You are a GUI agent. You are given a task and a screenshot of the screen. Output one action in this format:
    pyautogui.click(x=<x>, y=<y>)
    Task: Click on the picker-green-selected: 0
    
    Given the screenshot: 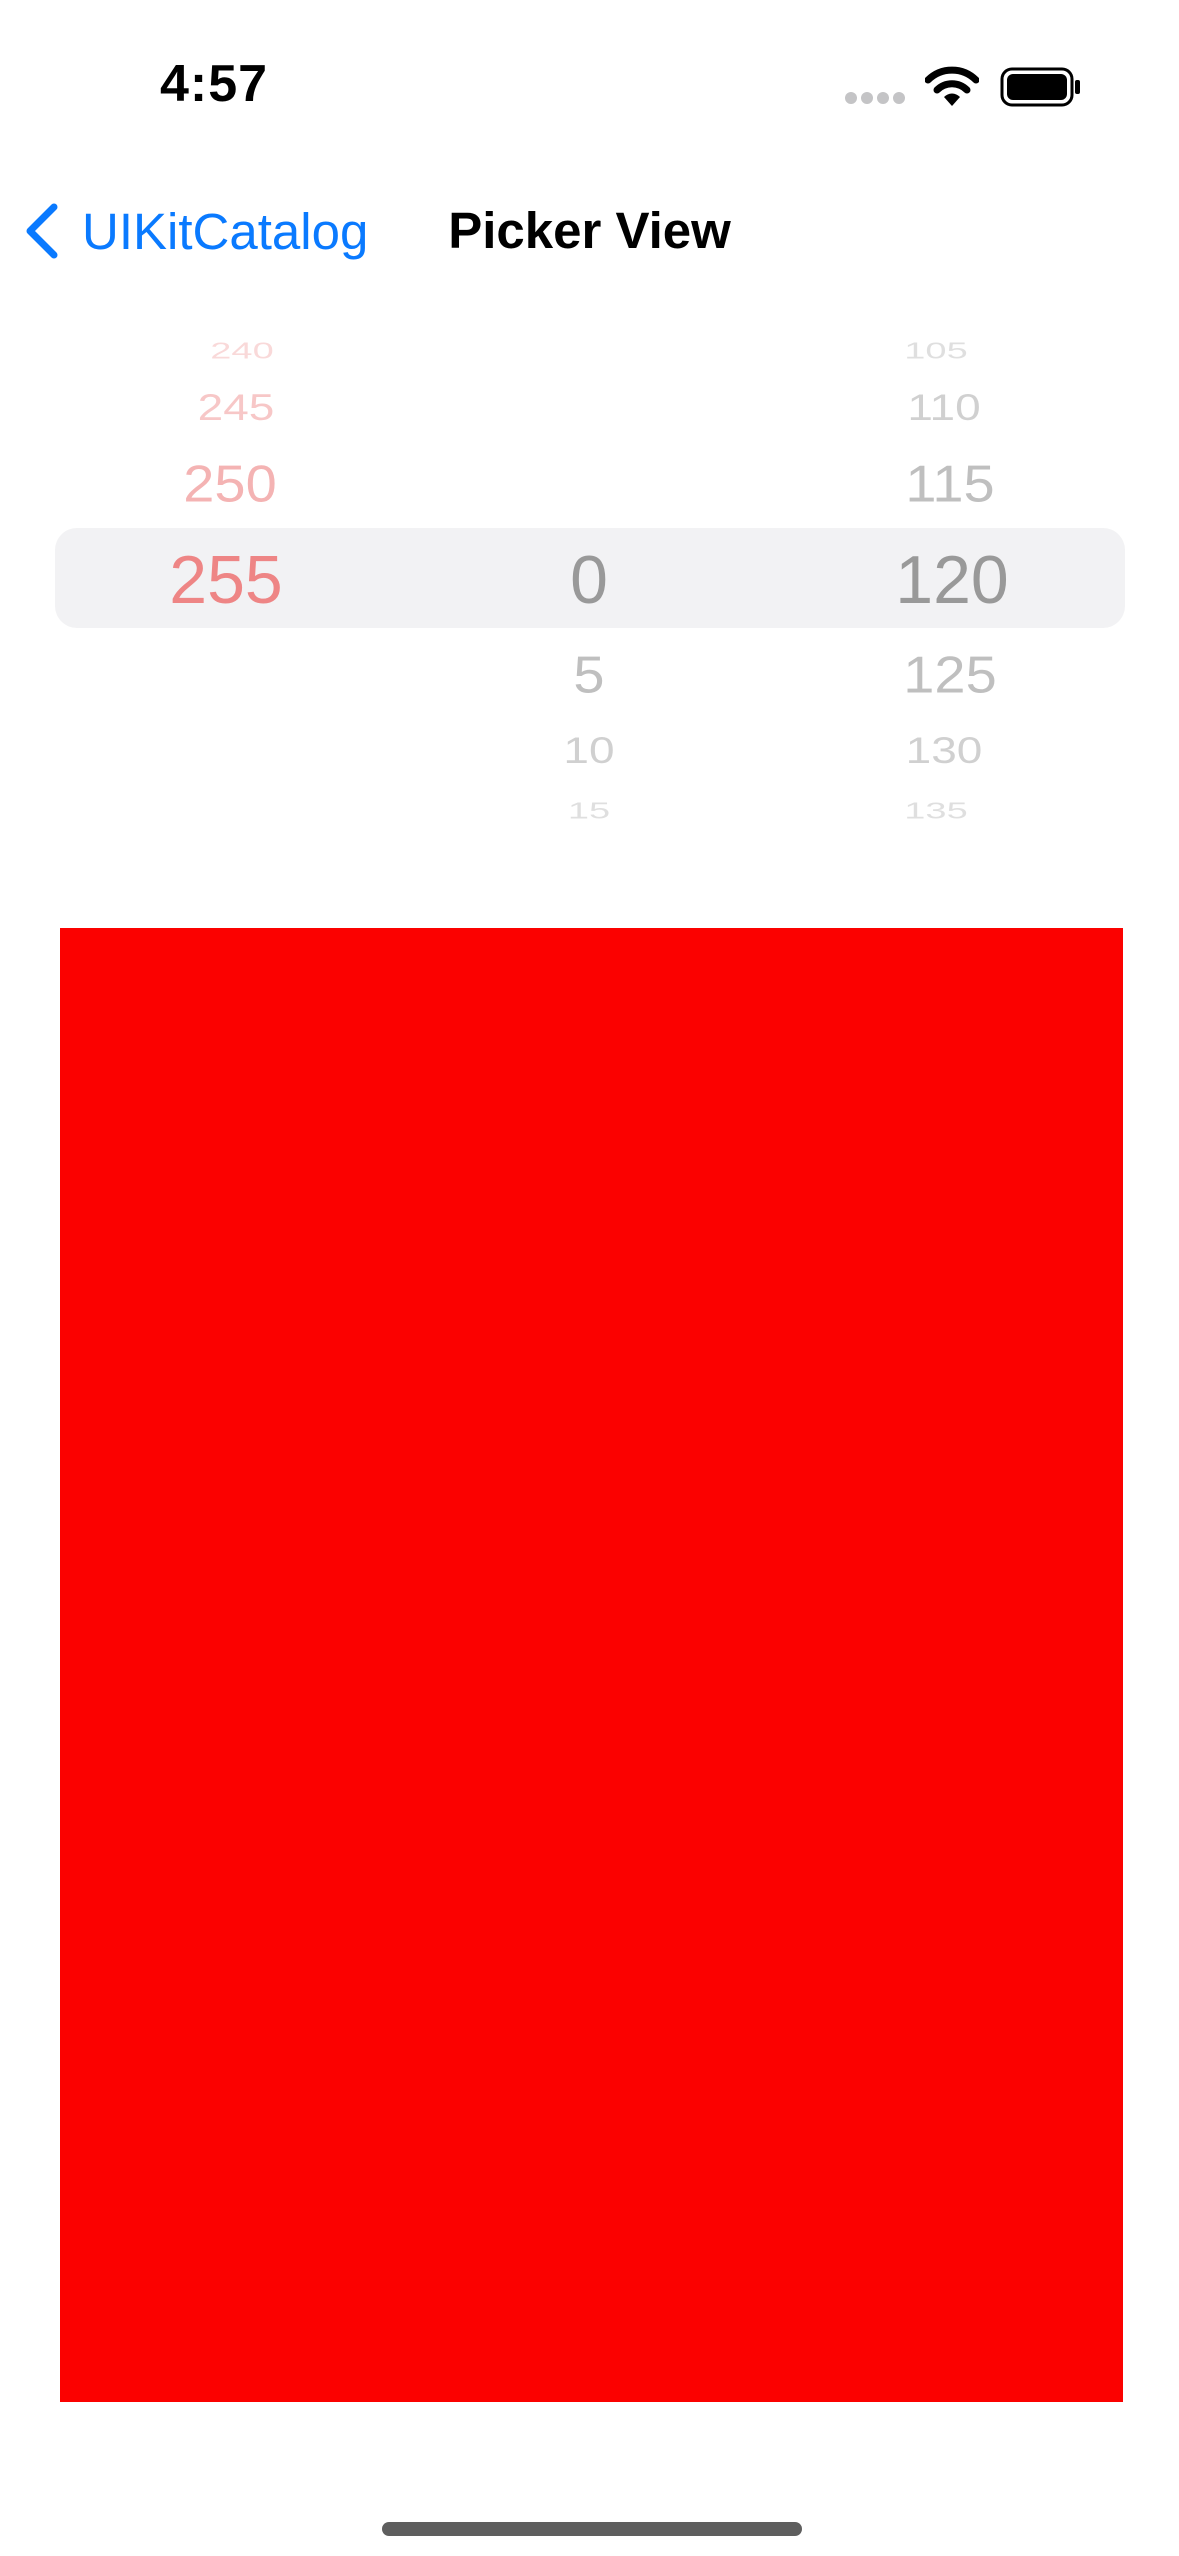 What is the action you would take?
    pyautogui.click(x=589, y=580)
    